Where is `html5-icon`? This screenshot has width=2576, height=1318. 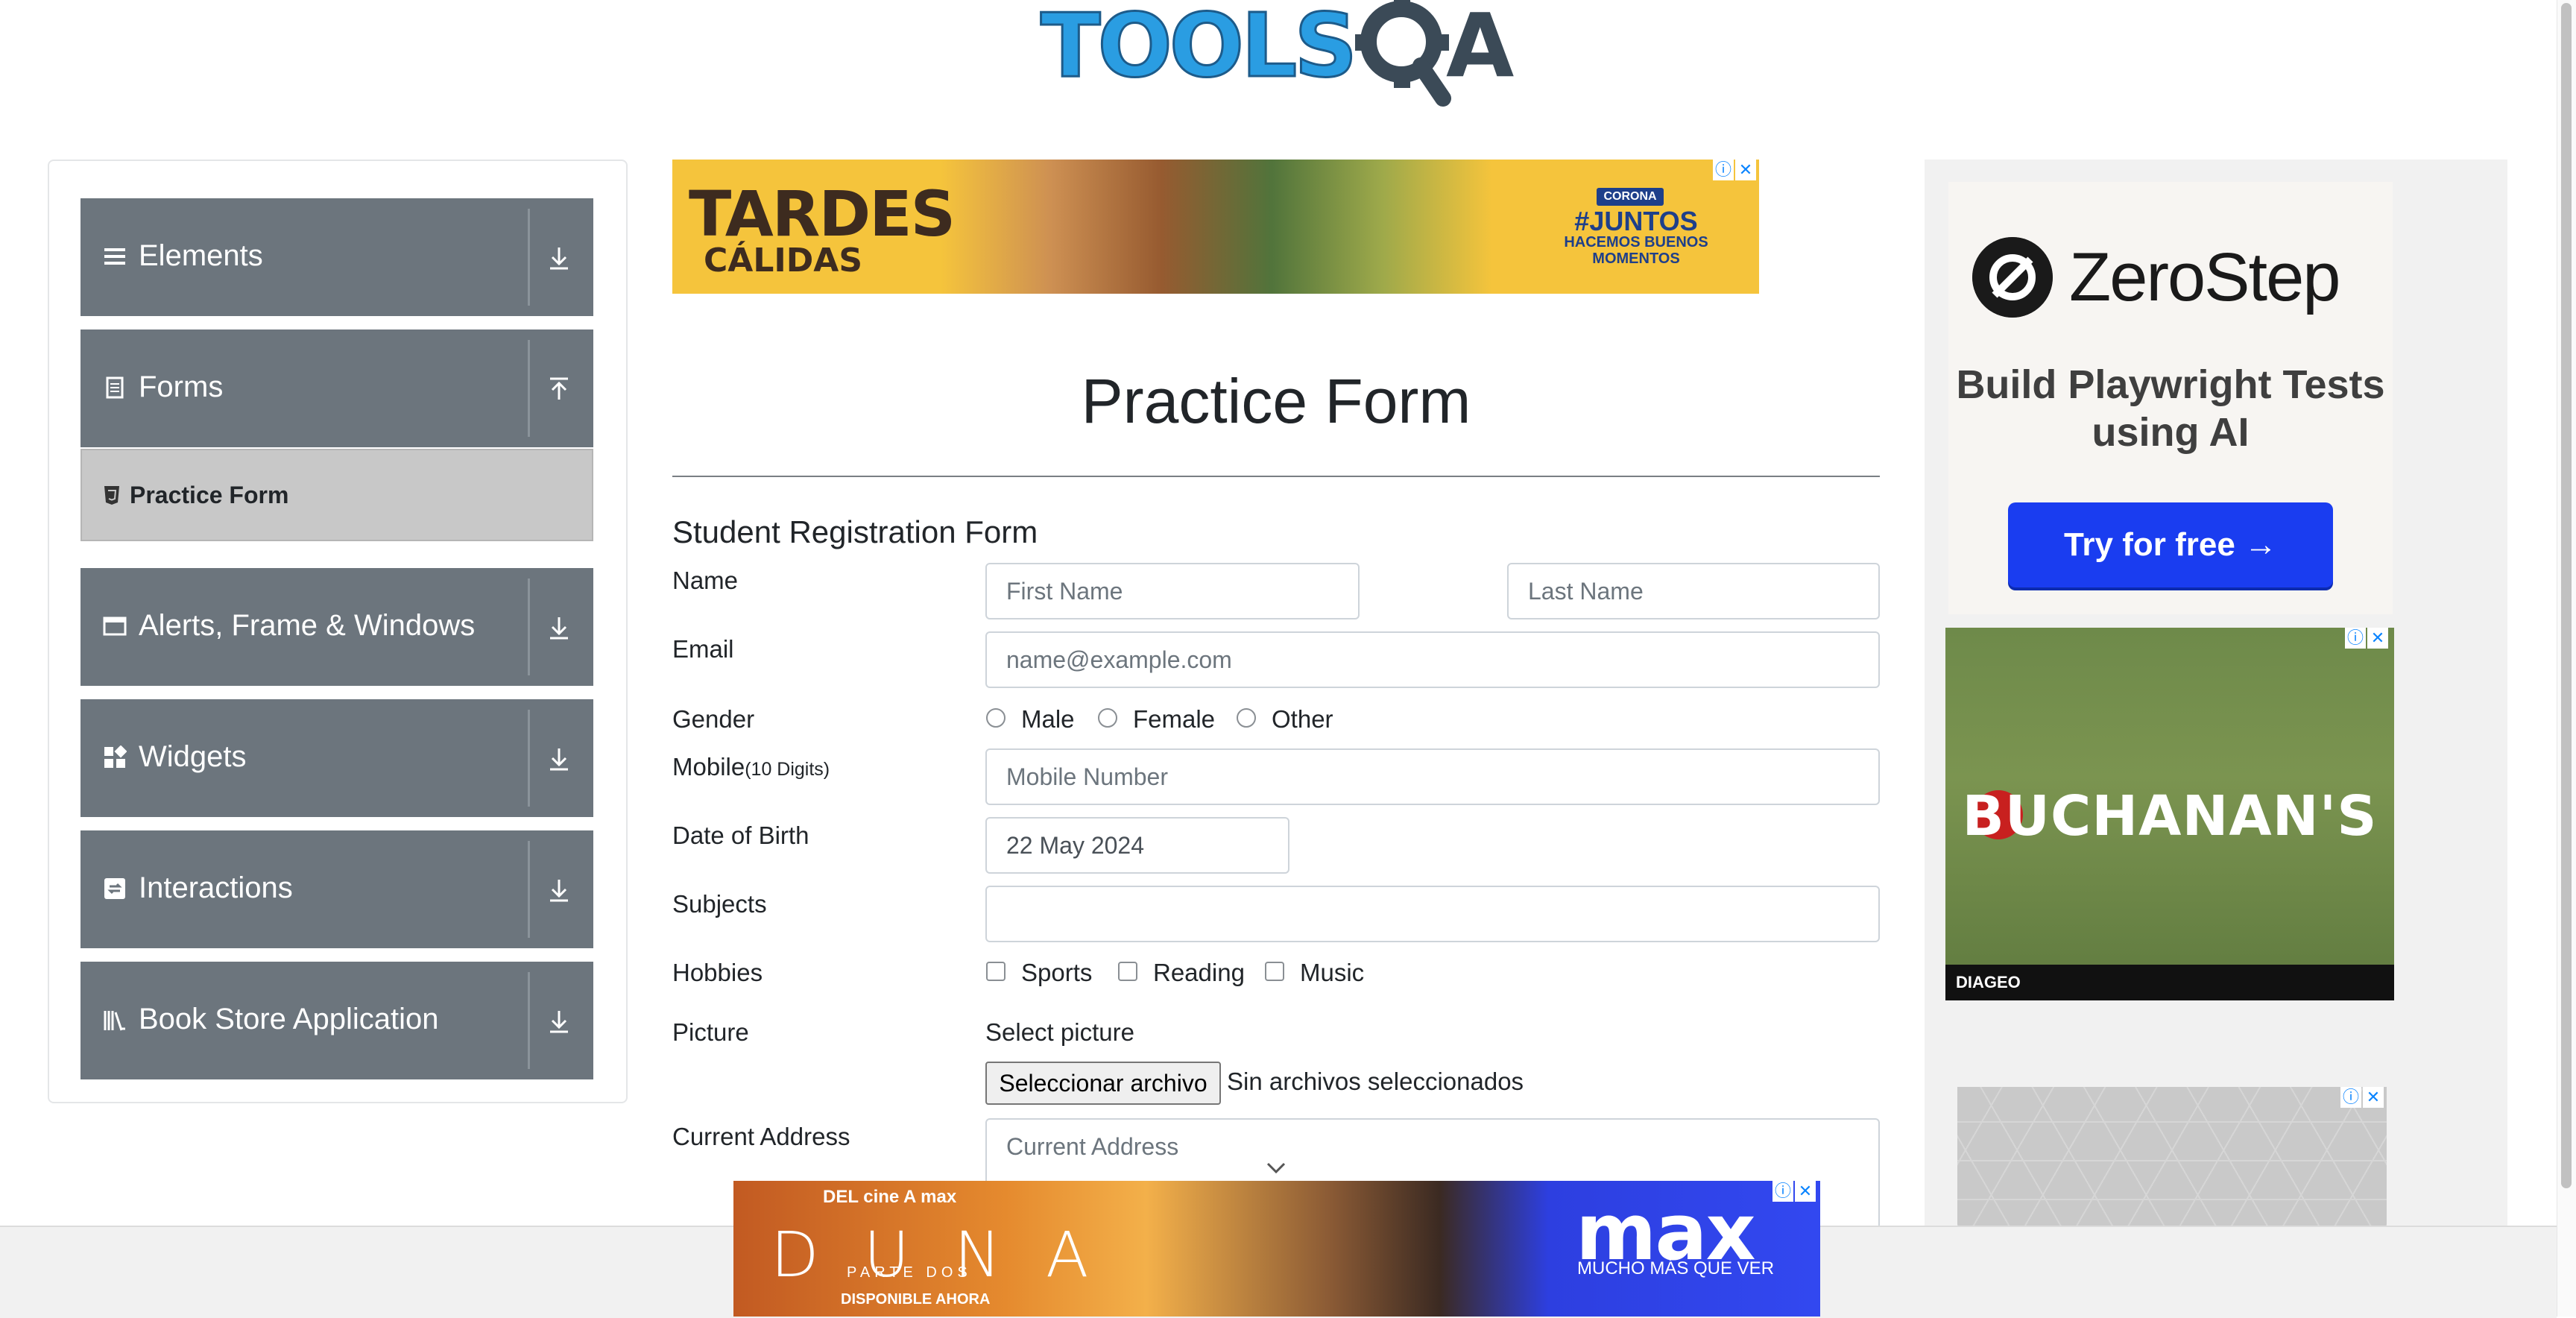 html5-icon is located at coordinates (111, 495).